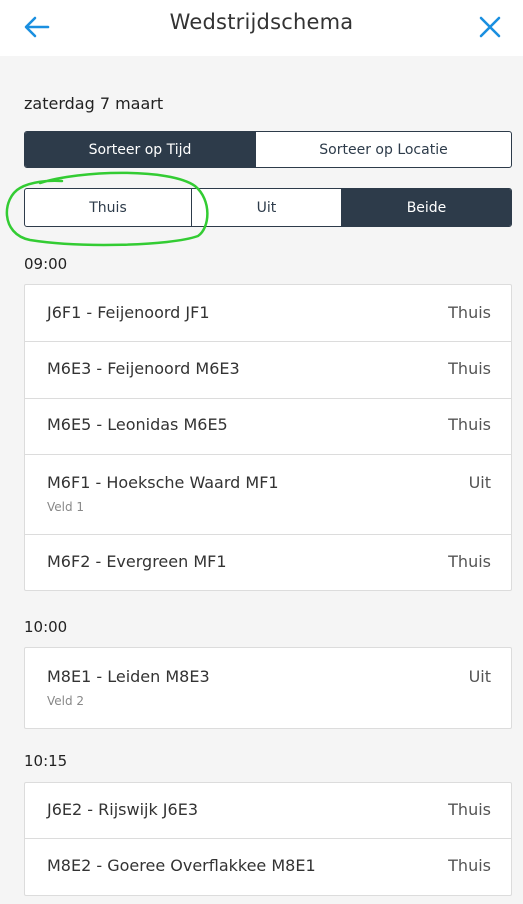 This screenshot has height=904, width=523. I want to click on page-title: Wedstrijdschema, so click(261, 22).